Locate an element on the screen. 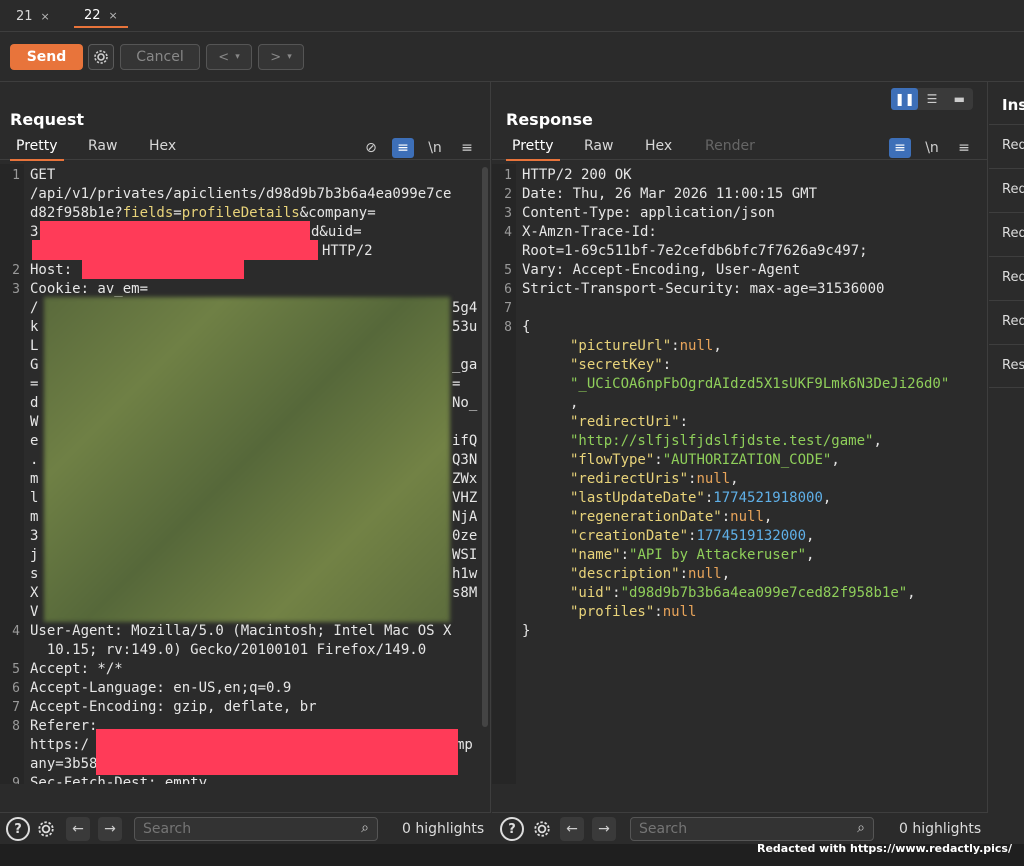 The width and height of the screenshot is (1024, 866). request-header-accept: Accept: */* is located at coordinates (76, 669).